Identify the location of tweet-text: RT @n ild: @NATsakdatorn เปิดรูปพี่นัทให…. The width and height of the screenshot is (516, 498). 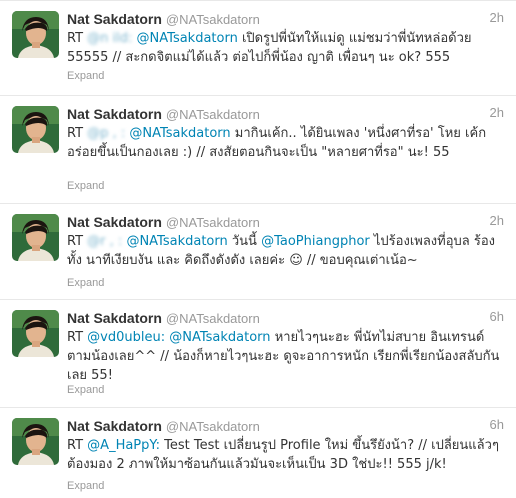
(284, 48).